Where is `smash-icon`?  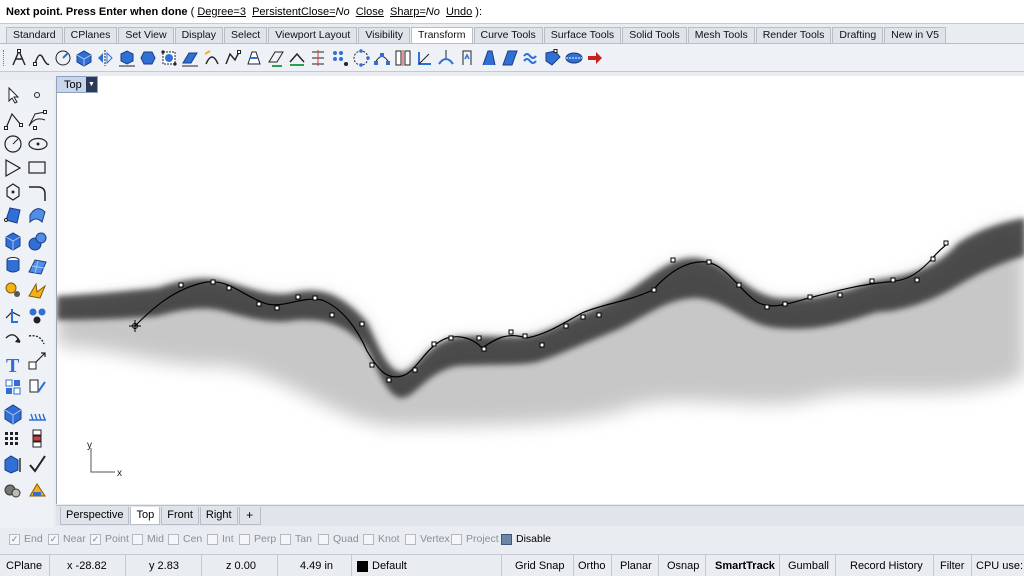 smash-icon is located at coordinates (297, 58).